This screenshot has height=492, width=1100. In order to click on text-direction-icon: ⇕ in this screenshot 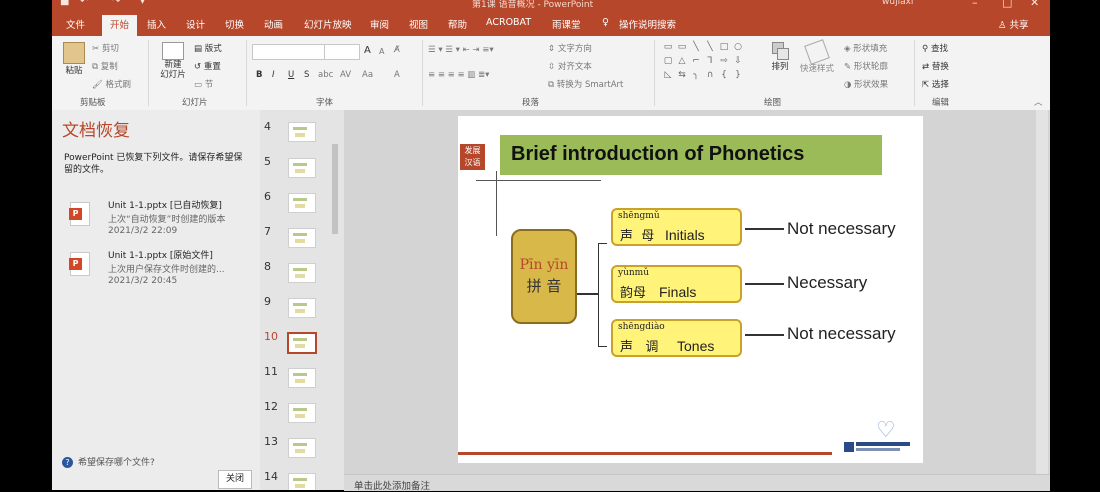, I will do `click(553, 49)`.